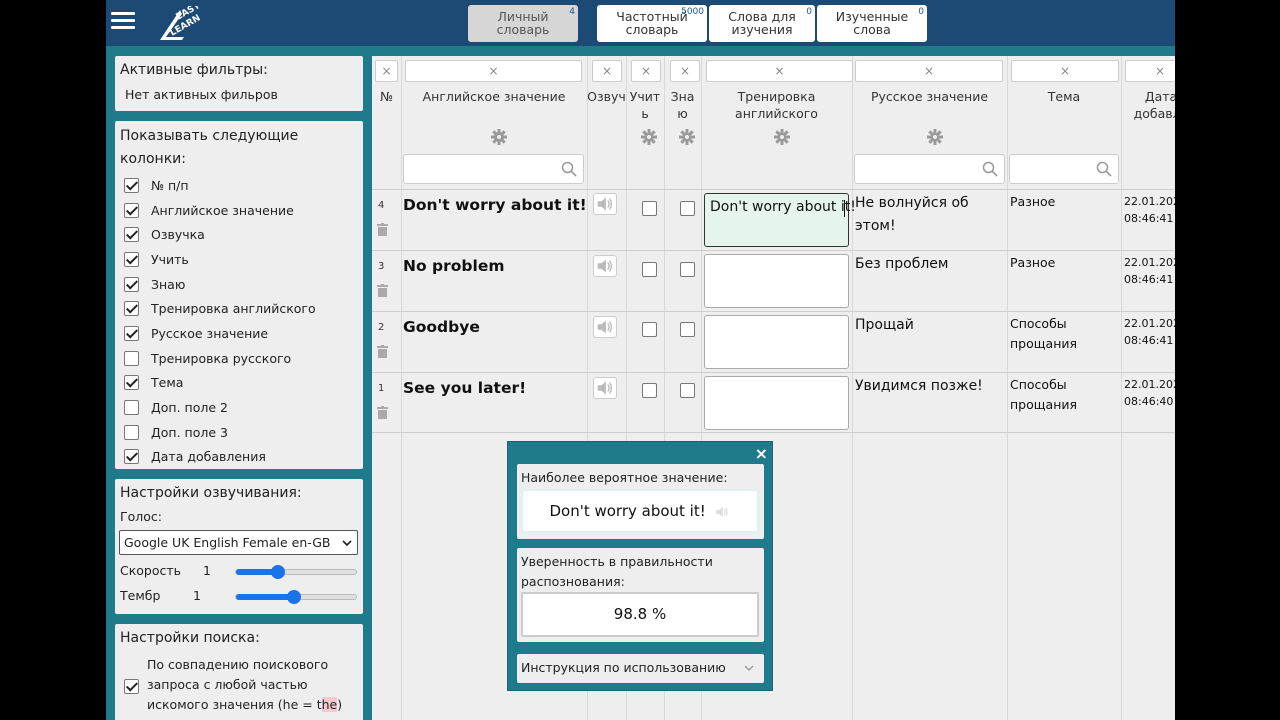 This screenshot has height=720, width=1280. Describe the element at coordinates (168, 284) in the screenshot. I see `column-toggle-label: Знаю` at that location.